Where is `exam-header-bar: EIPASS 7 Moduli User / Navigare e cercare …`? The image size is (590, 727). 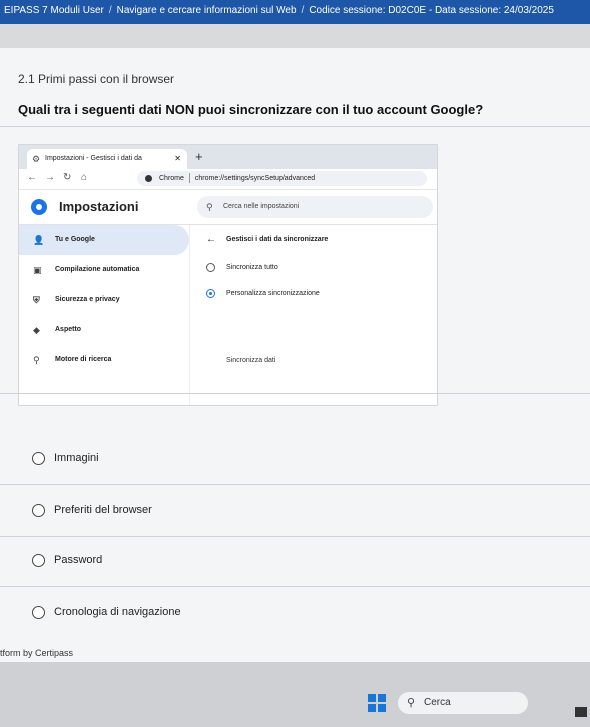 exam-header-bar: EIPASS 7 Moduli User / Navigare e cercare … is located at coordinates (295, 12).